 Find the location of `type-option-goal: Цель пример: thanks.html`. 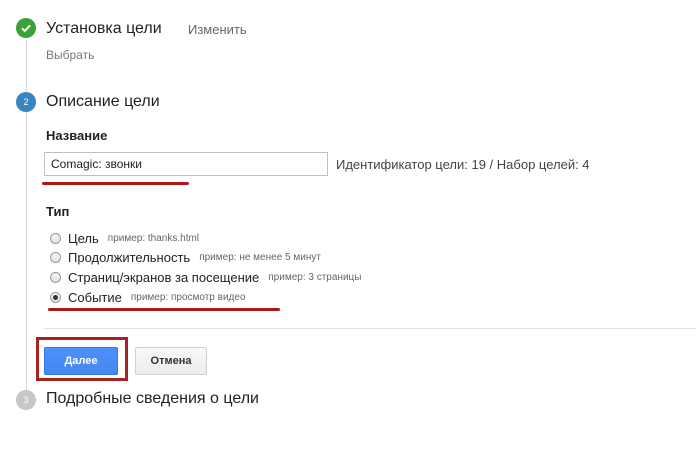

type-option-goal: Цель пример: thanks.html is located at coordinates (124, 238).